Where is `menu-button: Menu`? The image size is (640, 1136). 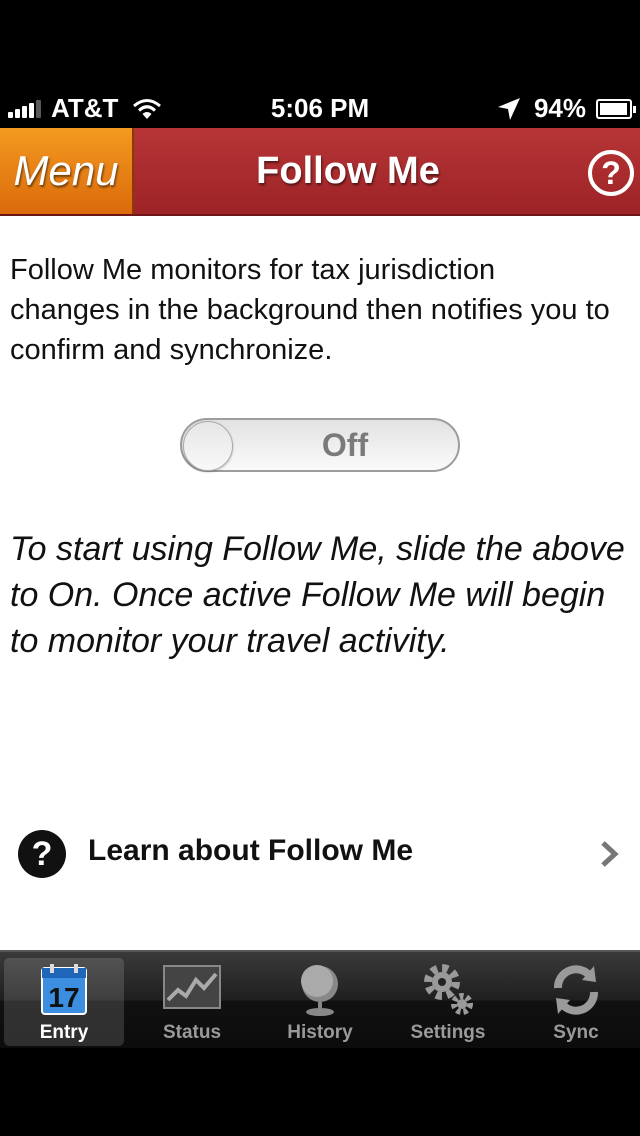
menu-button: Menu is located at coordinates (67, 171).